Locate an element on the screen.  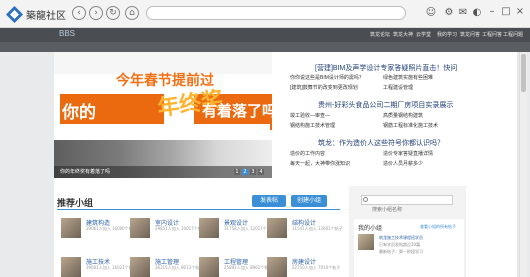
news-item: 钢结构施工技术管理 is located at coordinates (312, 125).